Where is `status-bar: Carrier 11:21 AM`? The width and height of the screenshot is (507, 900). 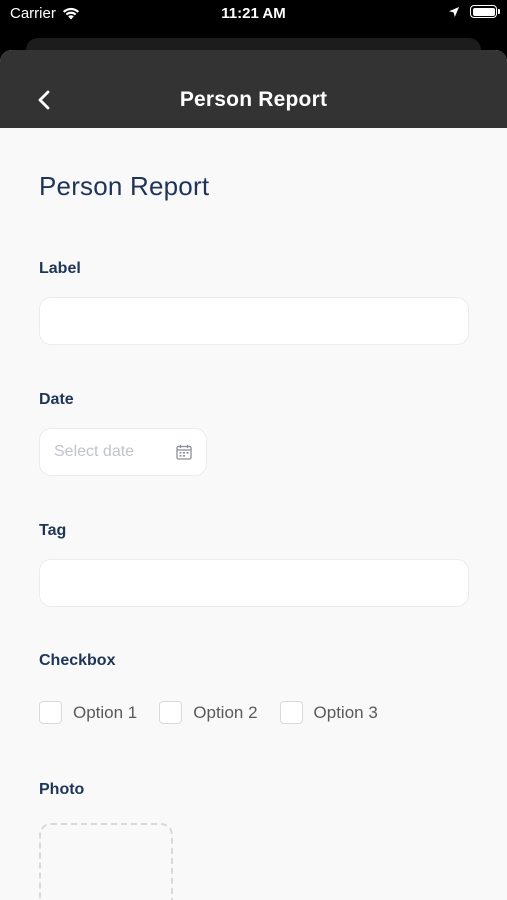
status-bar: Carrier 11:21 AM is located at coordinates (253, 15).